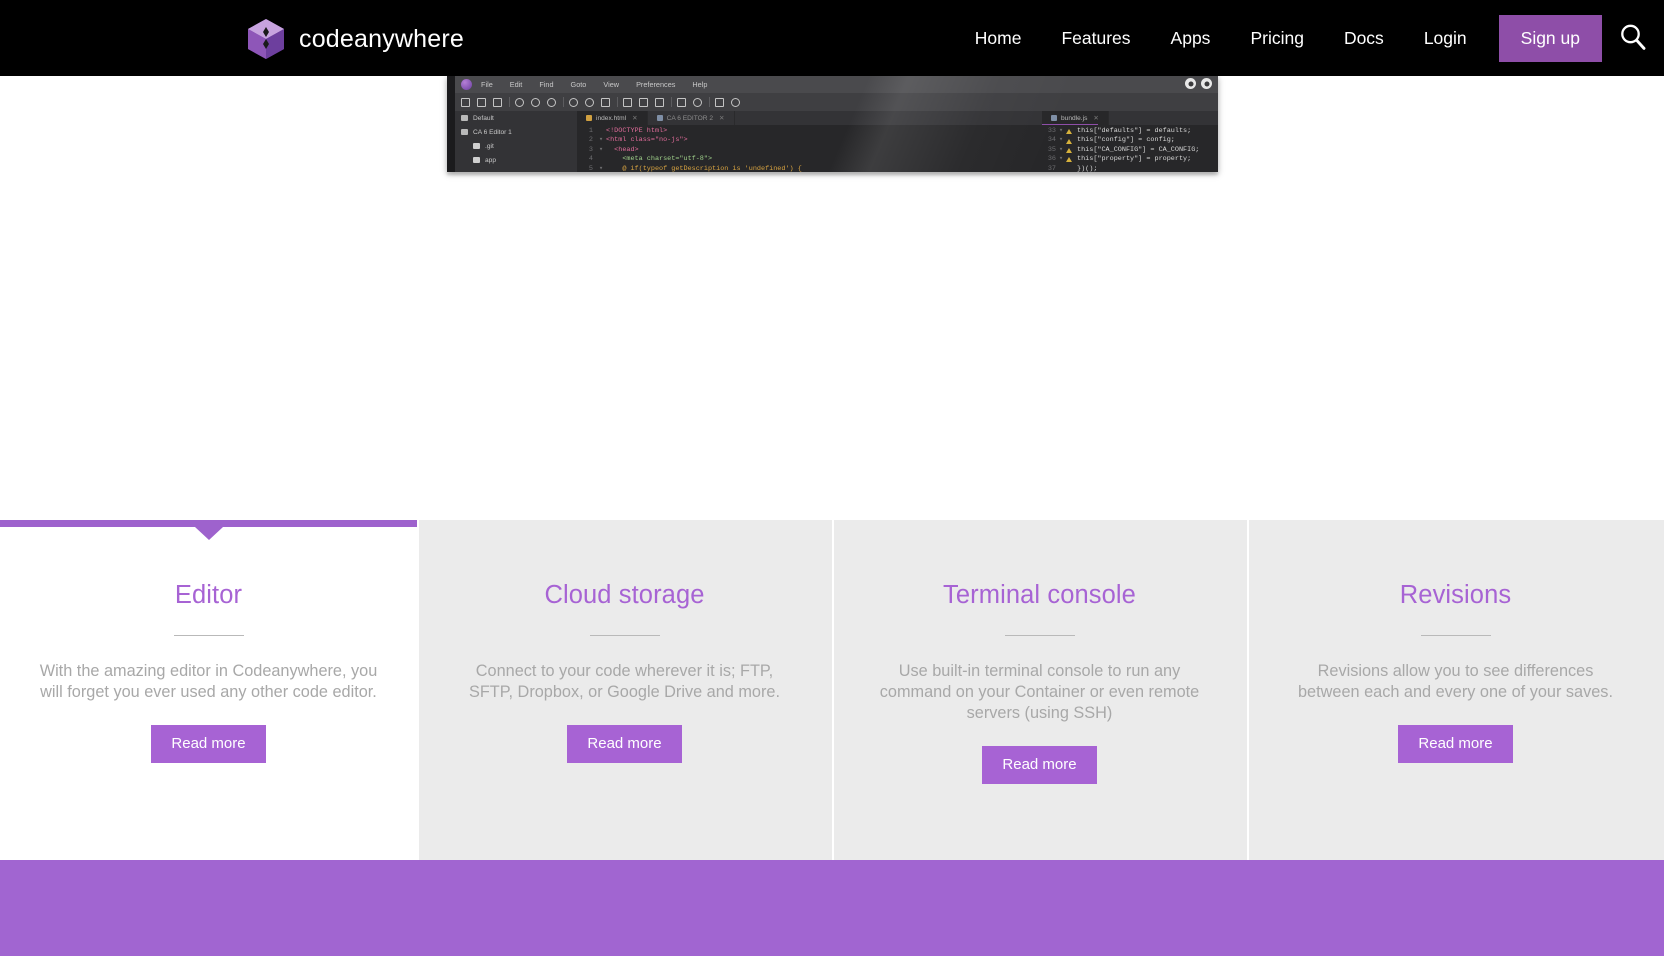  Describe the element at coordinates (998, 38) in the screenshot. I see `nav-item-home: Home` at that location.